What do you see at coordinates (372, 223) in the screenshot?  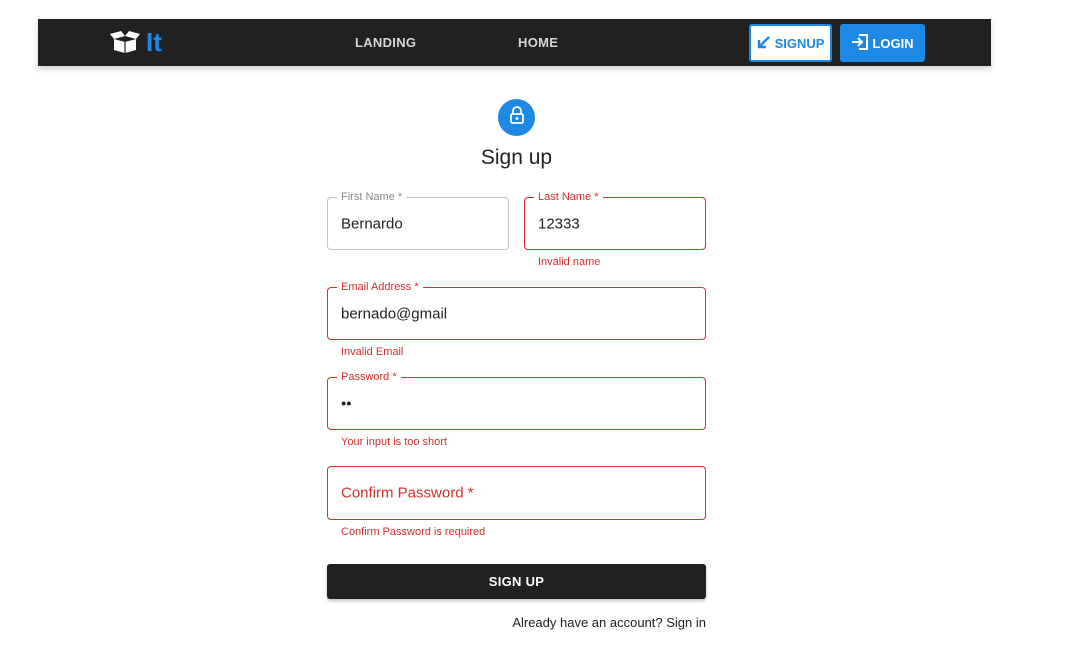 I see `first-name-value: Bernardo` at bounding box center [372, 223].